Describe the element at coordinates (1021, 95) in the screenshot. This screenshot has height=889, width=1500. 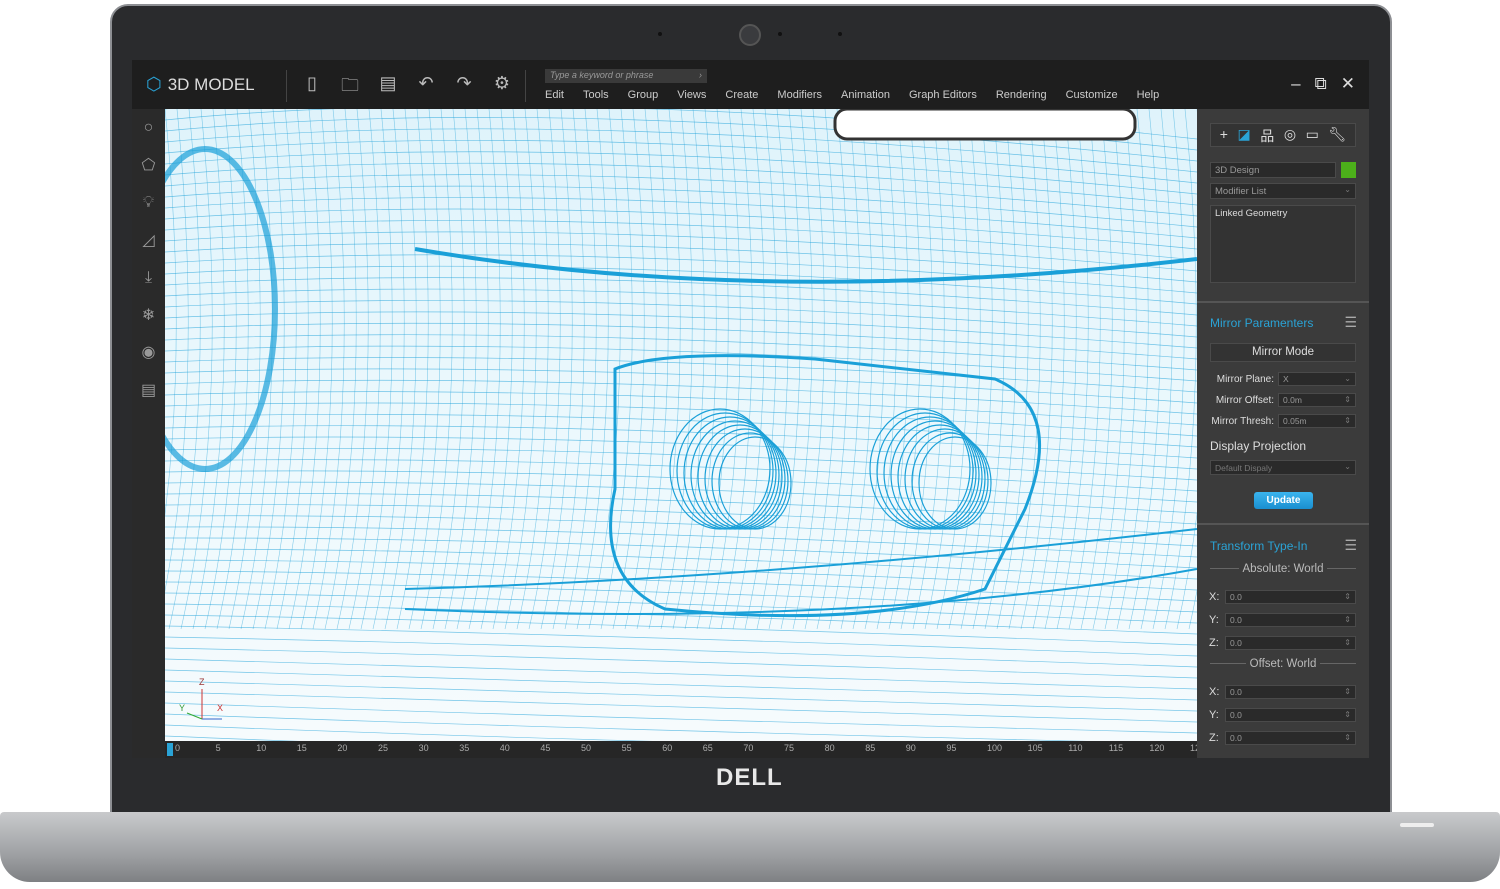
I see `menu-rendering: Rendering` at that location.